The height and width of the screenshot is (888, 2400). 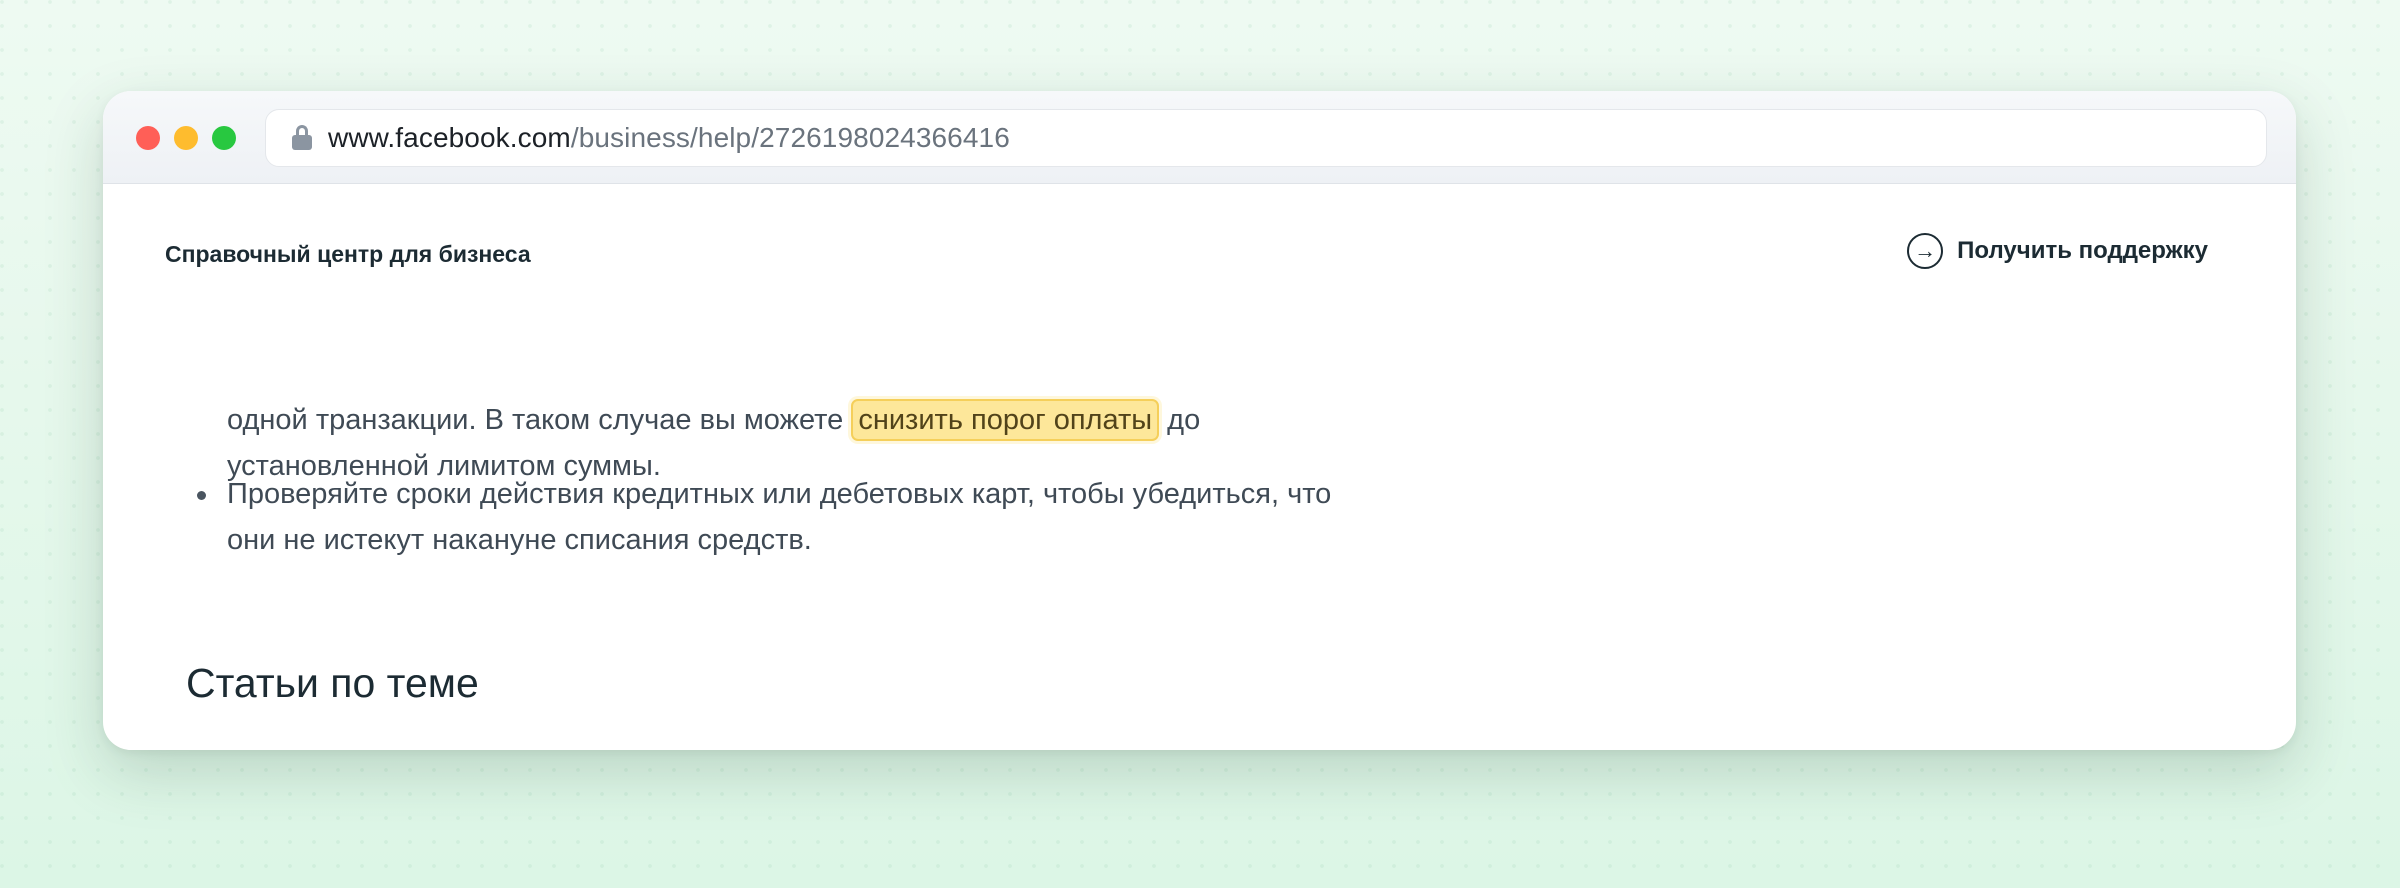 I want to click on lower-payment-threshold-link: снизить порог оплаты, so click(x=1005, y=420).